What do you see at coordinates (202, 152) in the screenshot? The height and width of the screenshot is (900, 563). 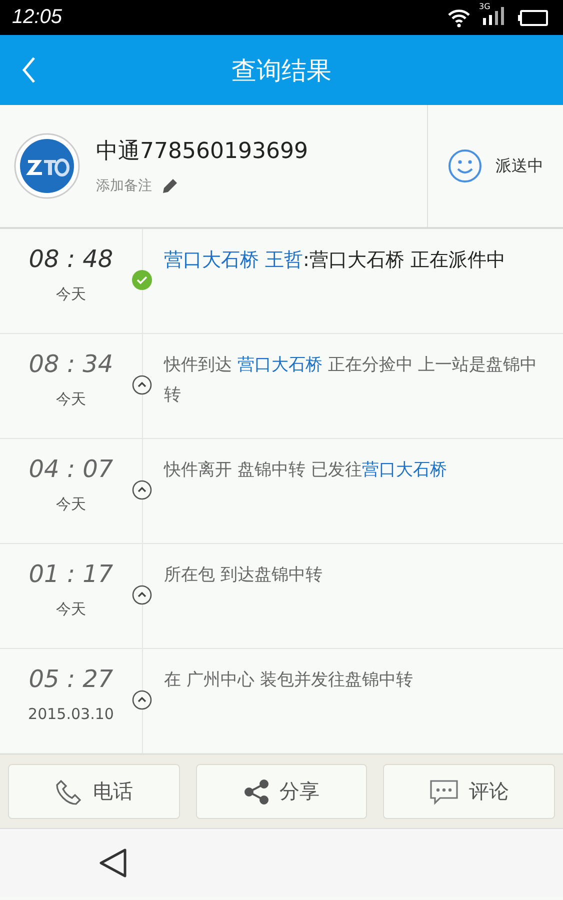 I see `tracking-number: 中通778560193699` at bounding box center [202, 152].